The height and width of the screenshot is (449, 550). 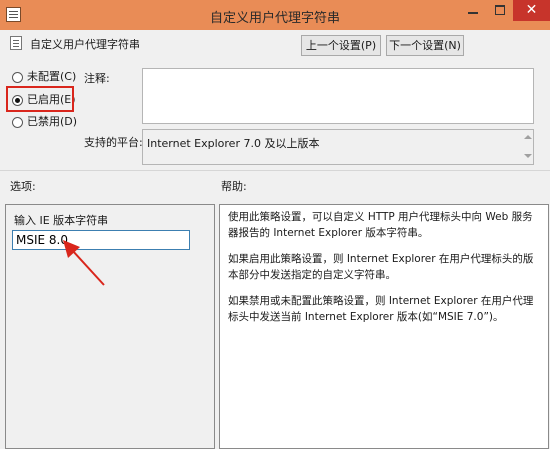 I want to click on annotation-arrow, so click(x=84, y=263).